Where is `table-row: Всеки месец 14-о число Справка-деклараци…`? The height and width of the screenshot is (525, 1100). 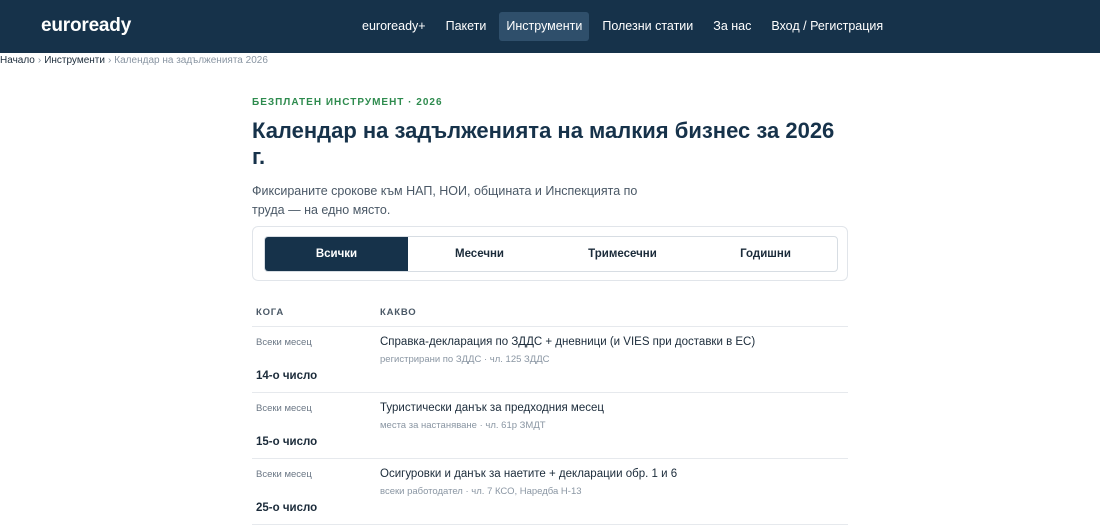
table-row: Всеки месец 14-о число Справка-деклараци… is located at coordinates (550, 360).